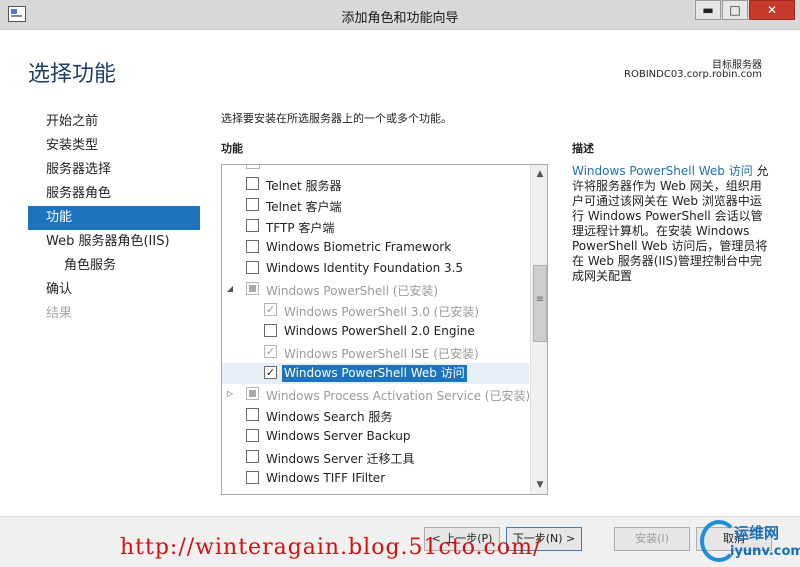 Image resolution: width=800 pixels, height=567 pixels. Describe the element at coordinates (230, 289) in the screenshot. I see `collapse-arrow-icon: ◢` at that location.